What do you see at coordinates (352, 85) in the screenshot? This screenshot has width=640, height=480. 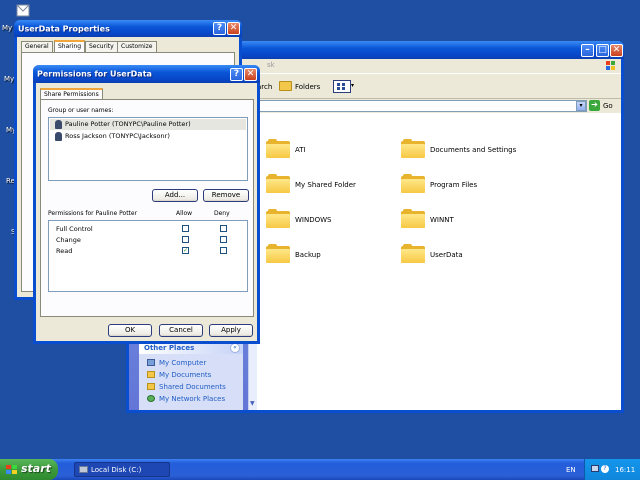 I see `views-dropdown-arrow: ▾` at bounding box center [352, 85].